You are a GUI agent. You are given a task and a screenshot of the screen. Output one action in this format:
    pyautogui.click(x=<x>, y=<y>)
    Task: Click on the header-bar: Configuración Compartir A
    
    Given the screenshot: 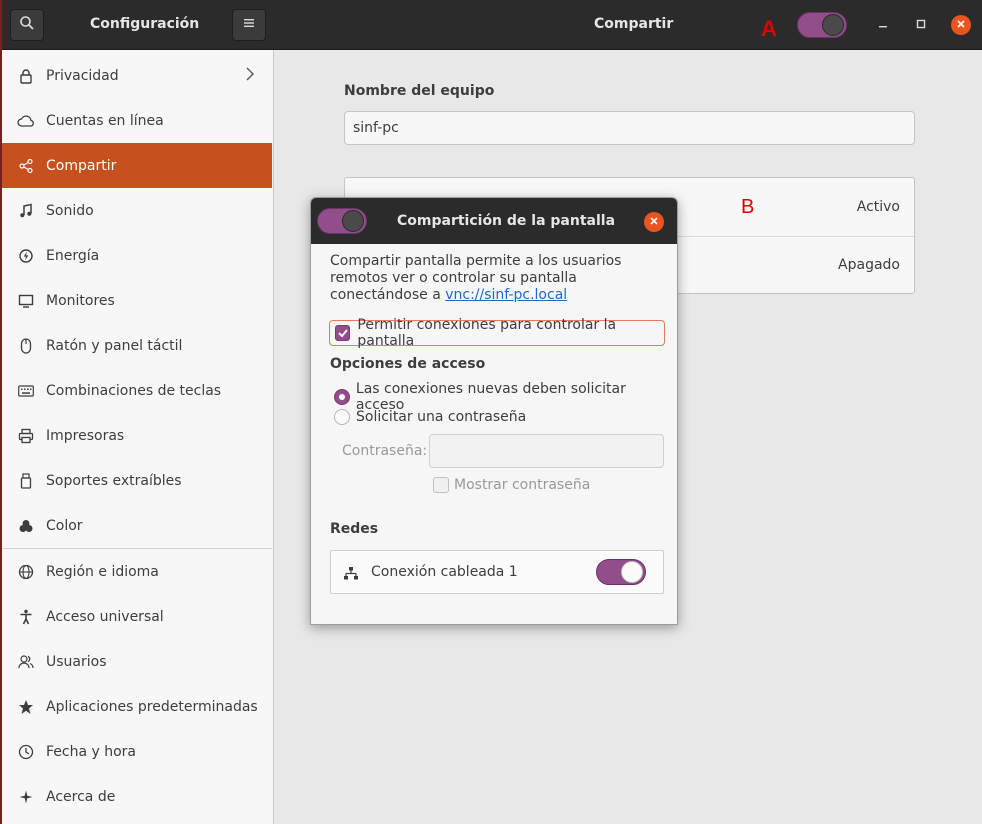 What is the action you would take?
    pyautogui.click(x=492, y=25)
    